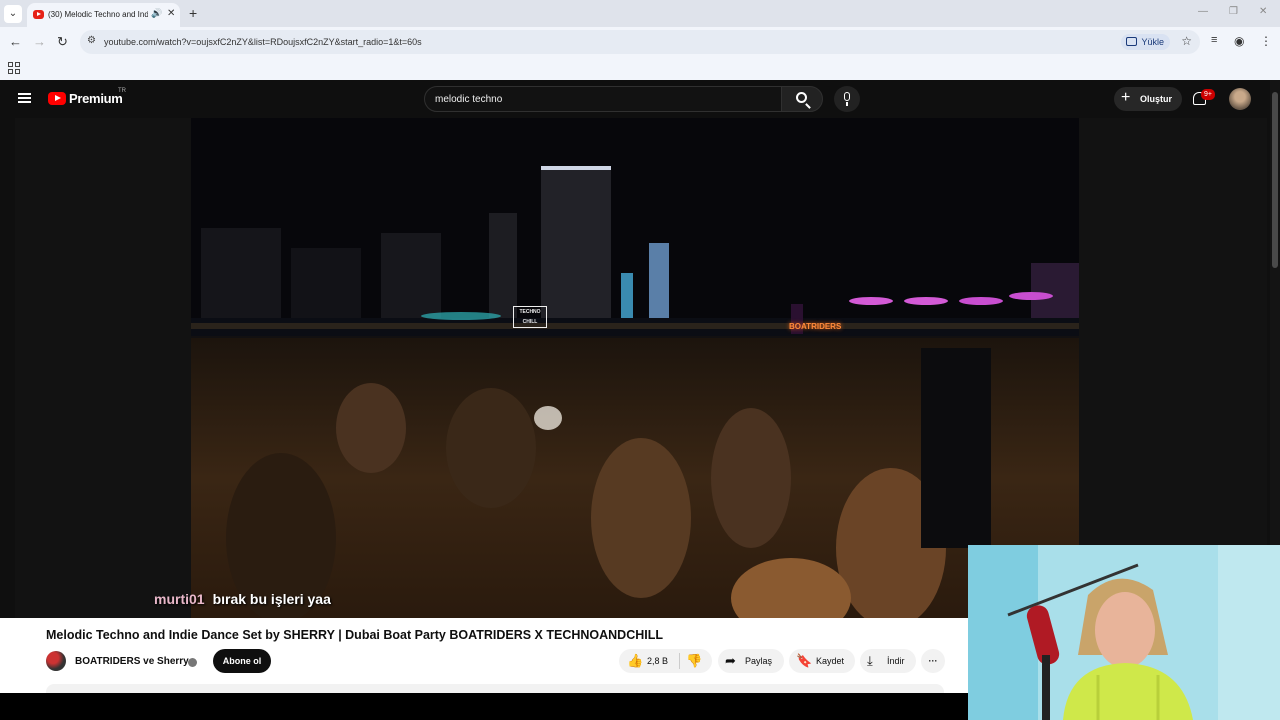  I want to click on youtube-favicon-icon, so click(38, 14).